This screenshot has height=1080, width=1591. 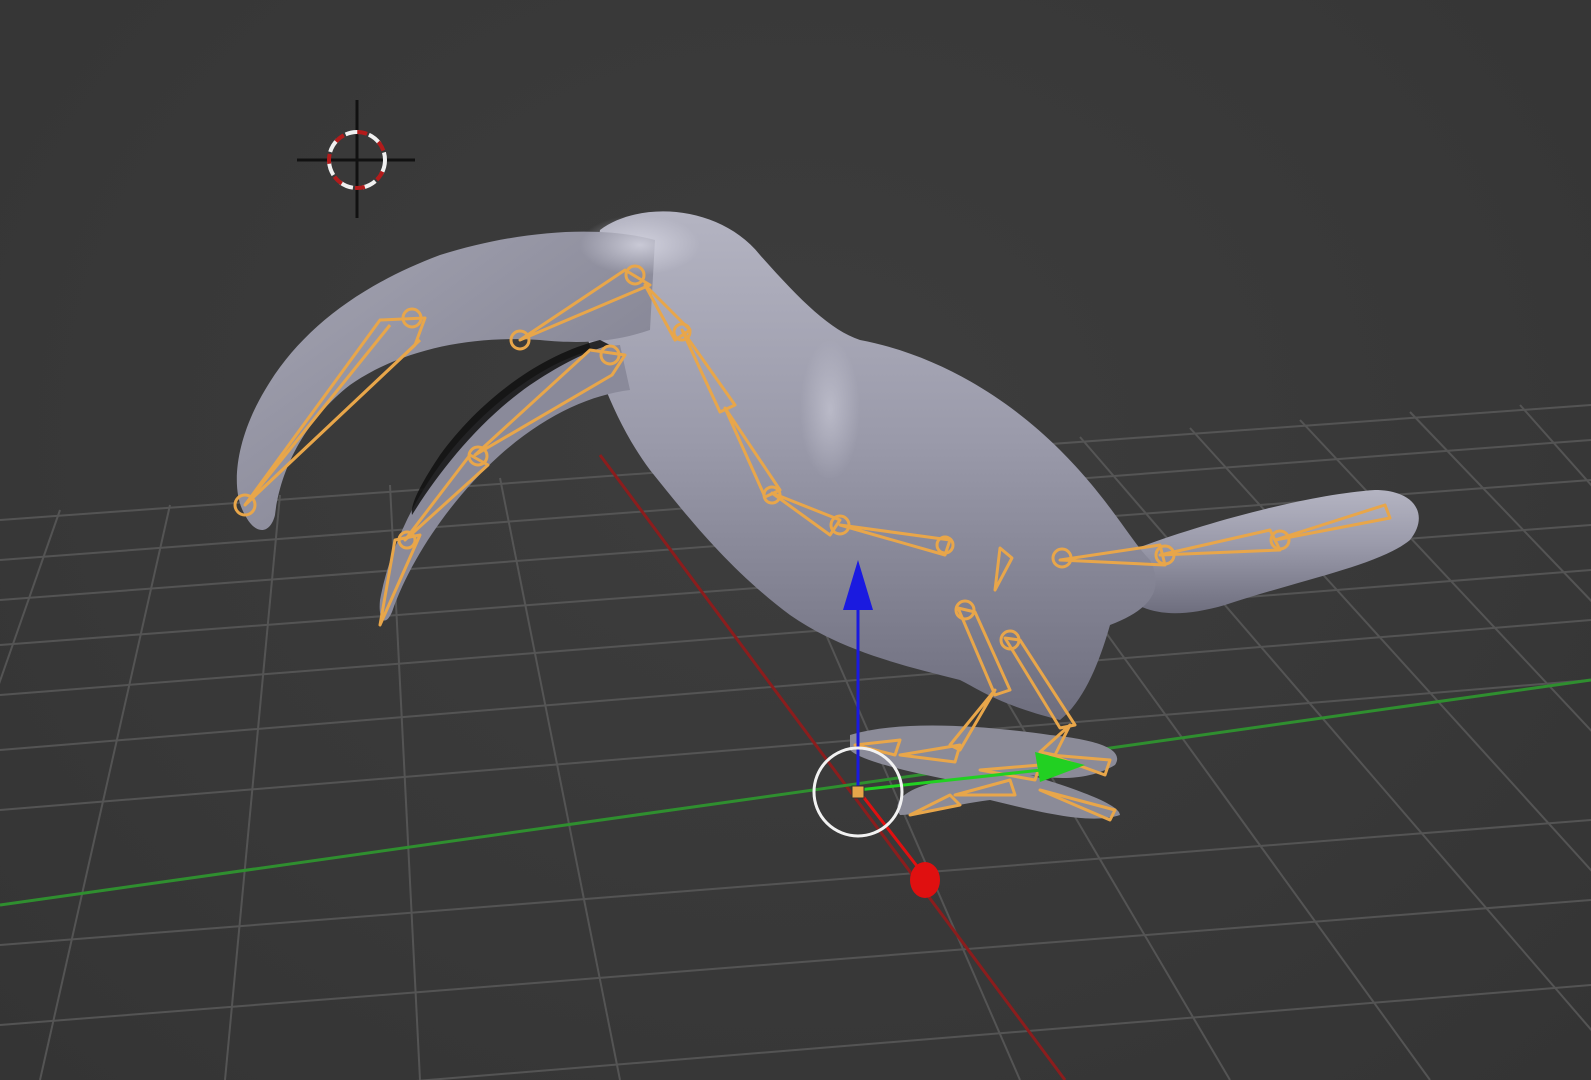 I want to click on gizmo-x-arrow-icon, so click(x=925, y=880).